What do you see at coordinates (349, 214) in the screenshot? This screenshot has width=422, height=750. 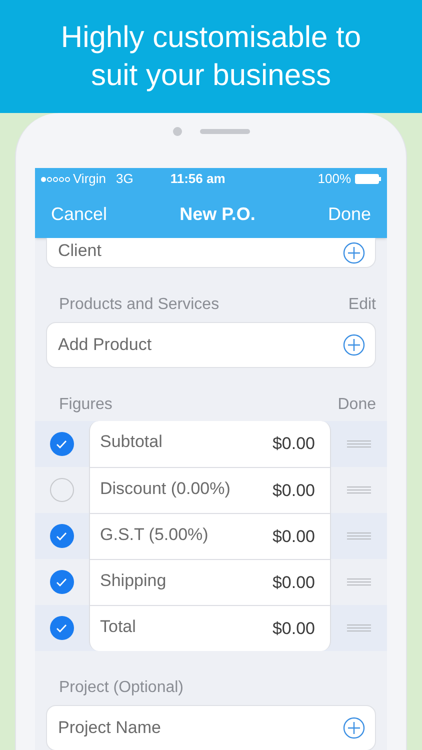 I see `done-button: Done` at bounding box center [349, 214].